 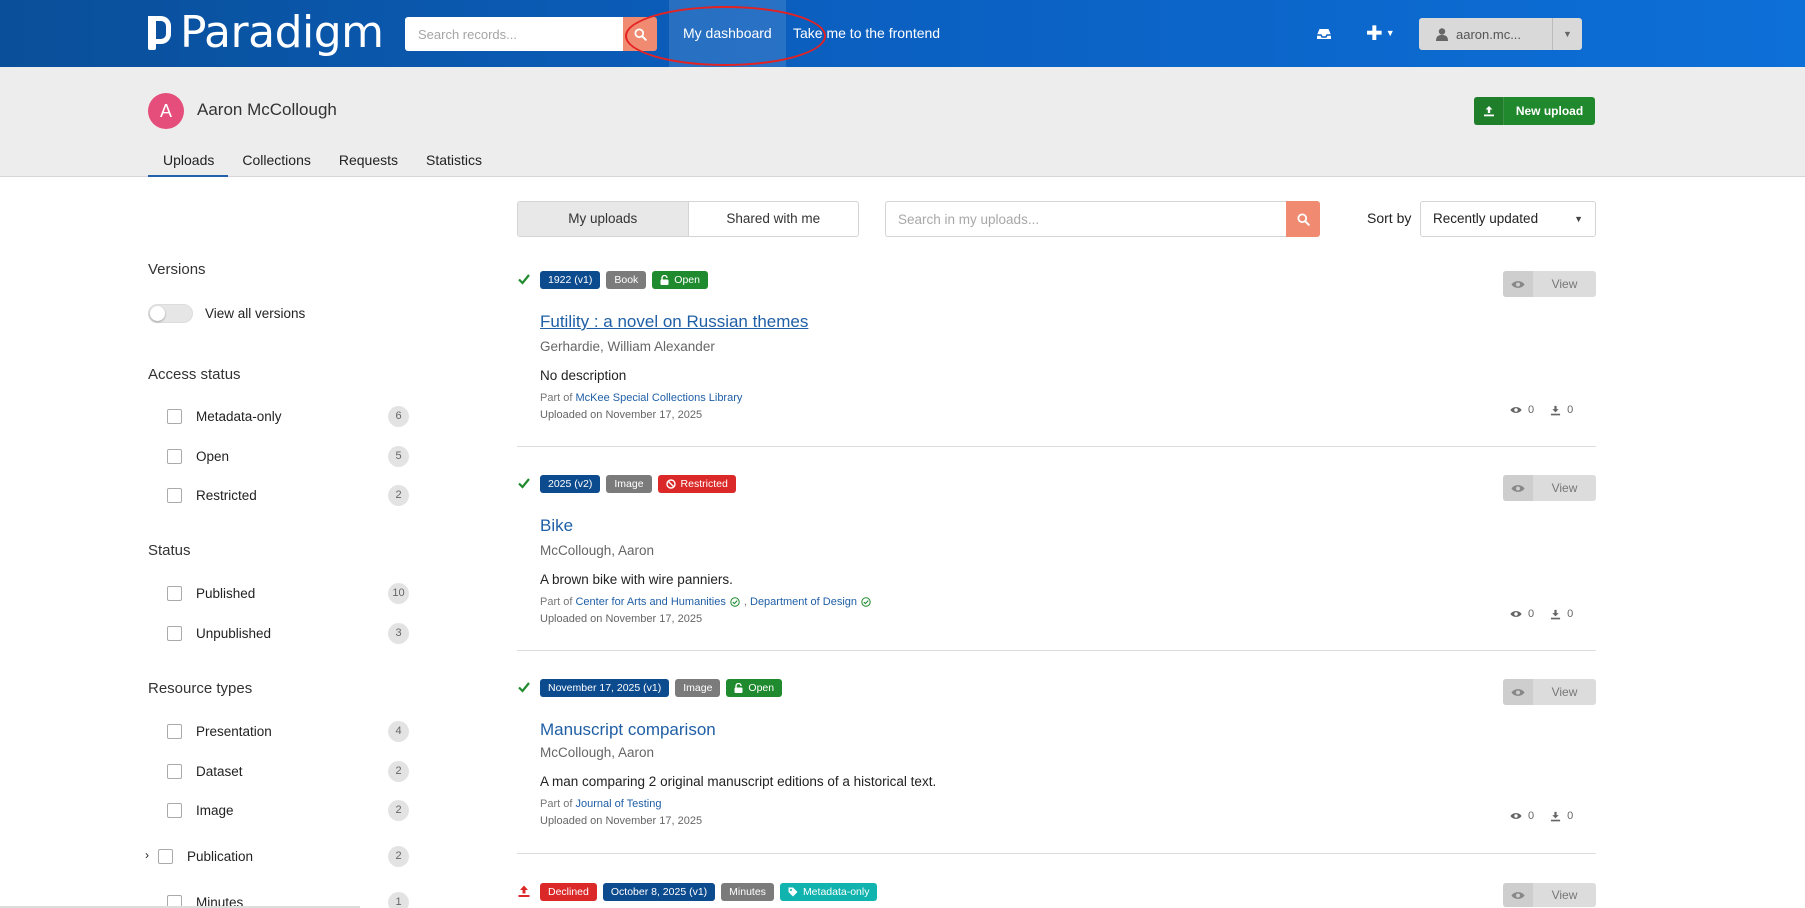 I want to click on global-search, so click(x=531, y=34).